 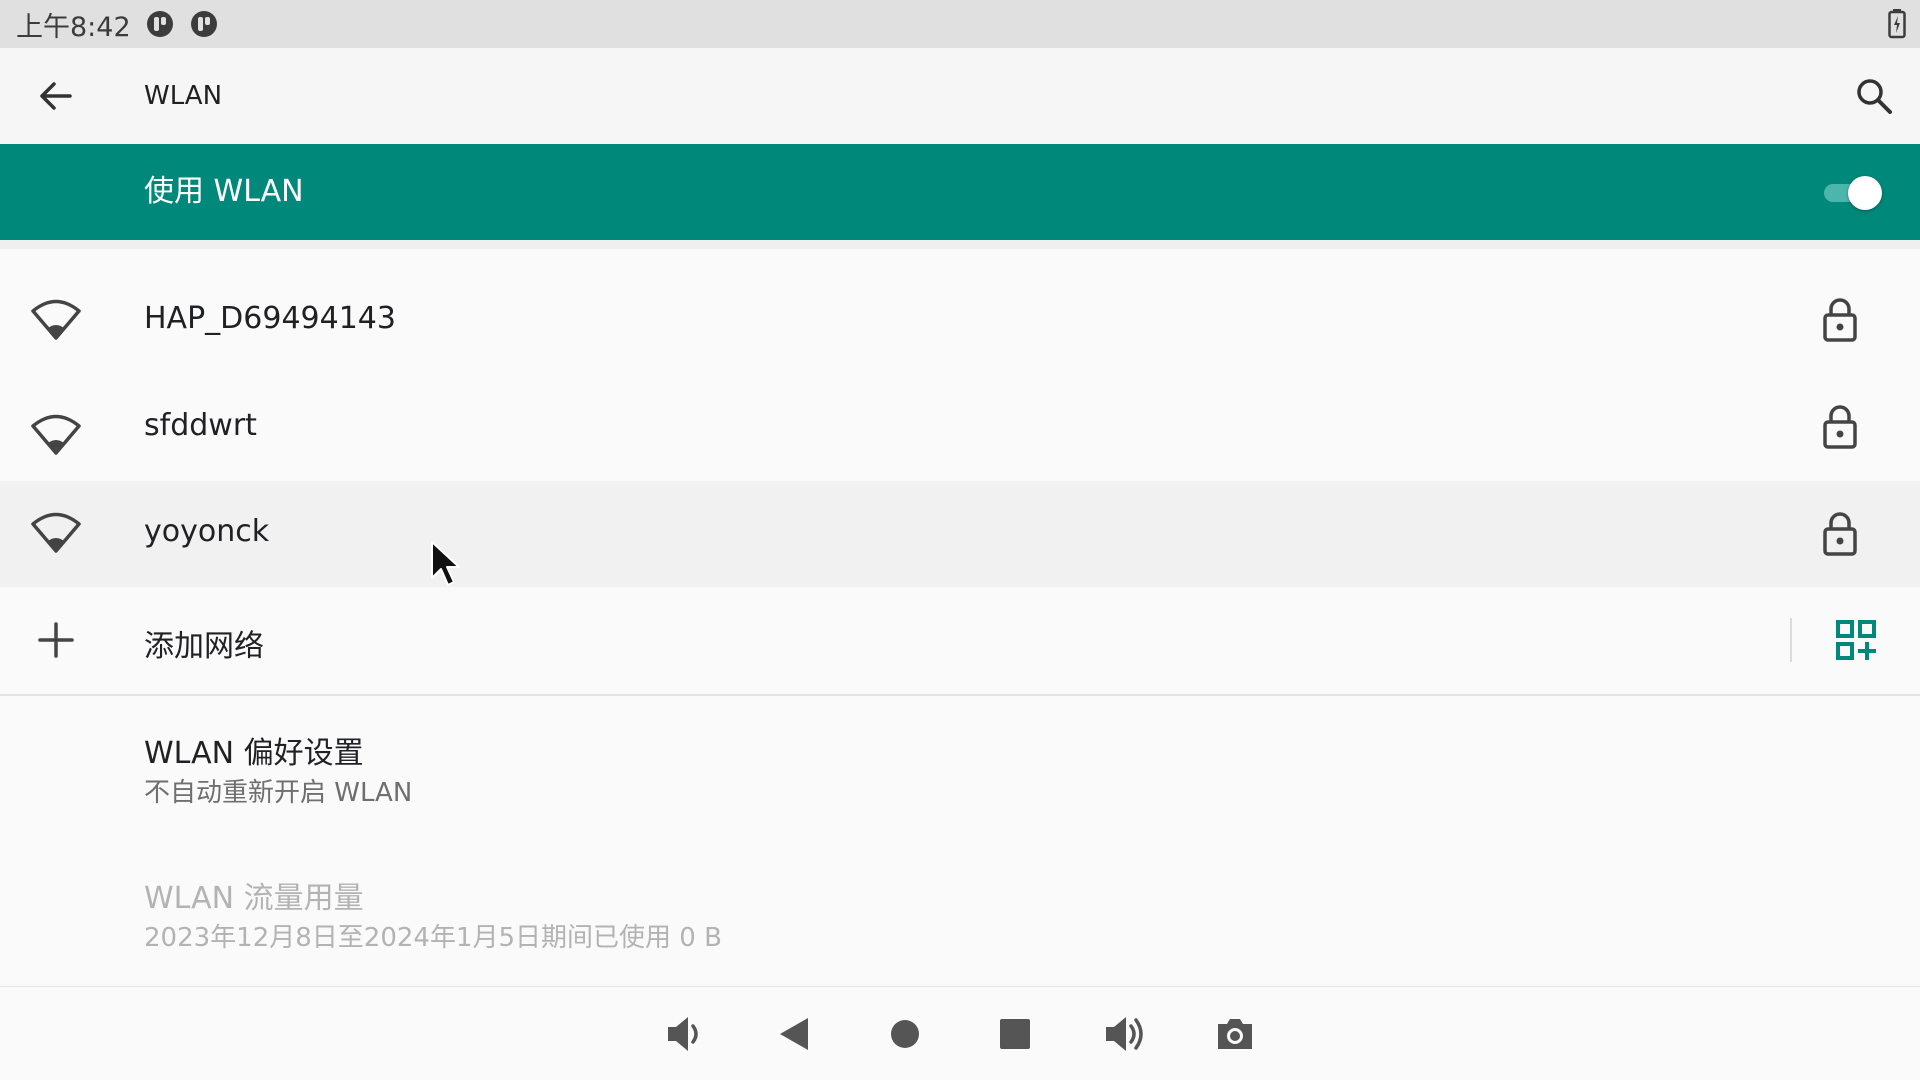 I want to click on network-row: HAP_D69494143, so click(x=960, y=320).